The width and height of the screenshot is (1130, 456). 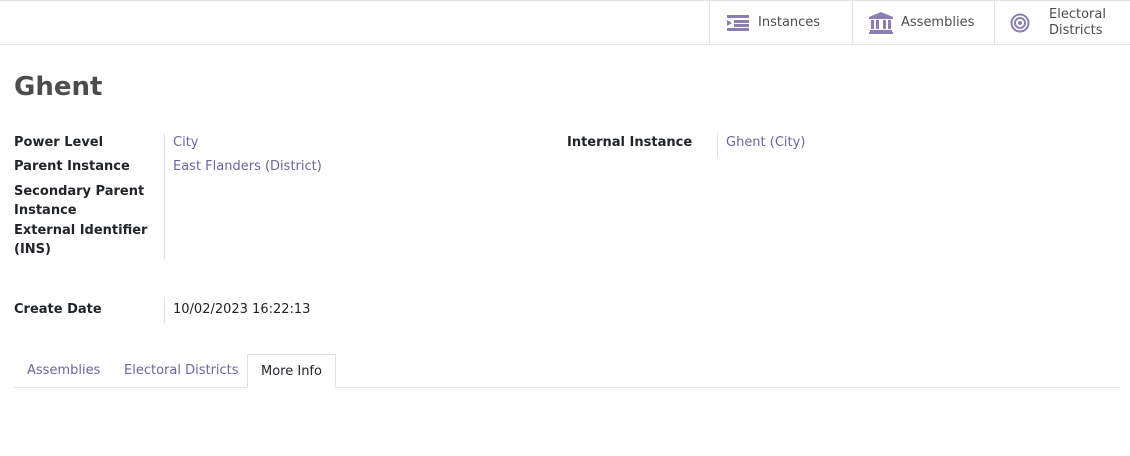 I want to click on smart-button-box: Instances Assemblies Electoral Districts, so click(x=565, y=22).